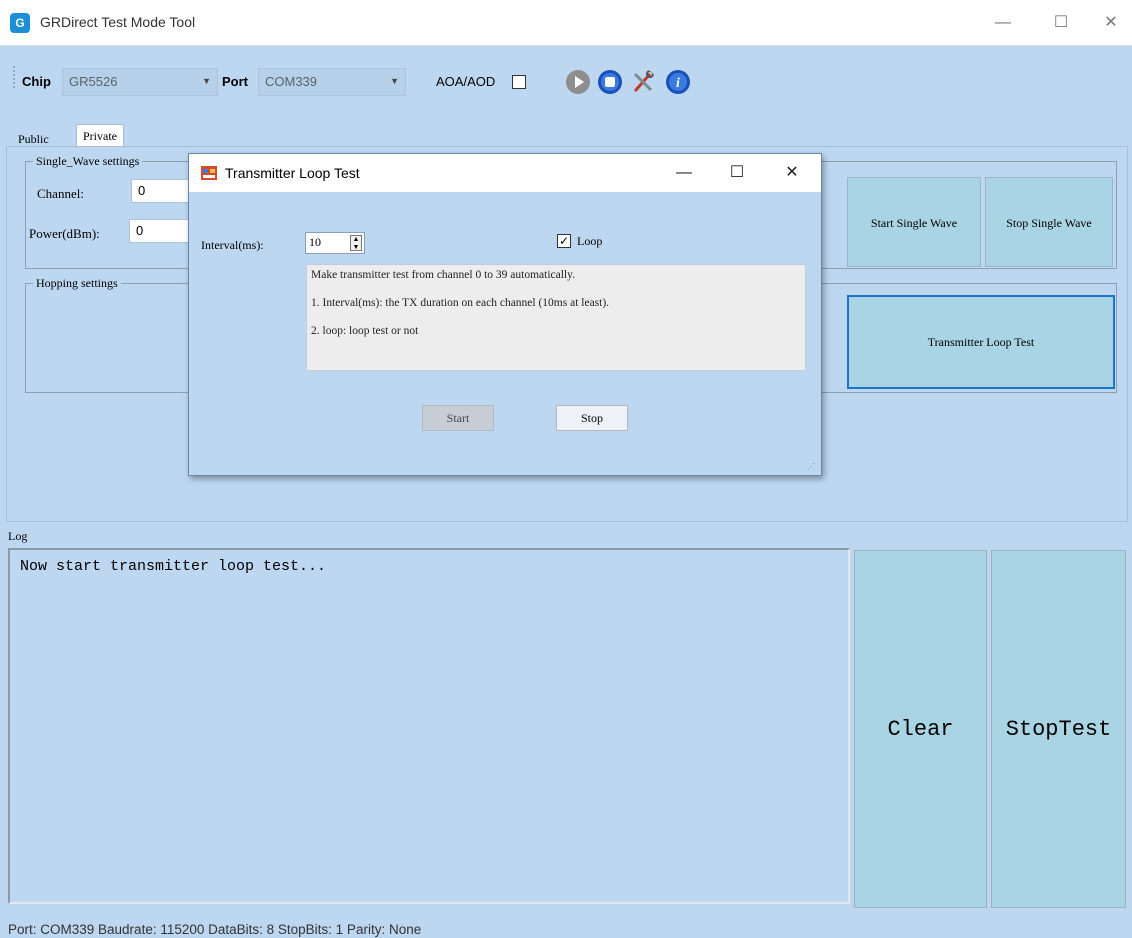 The image size is (1132, 938). I want to click on dialog-title: Transmitter Loop Test, so click(292, 173).